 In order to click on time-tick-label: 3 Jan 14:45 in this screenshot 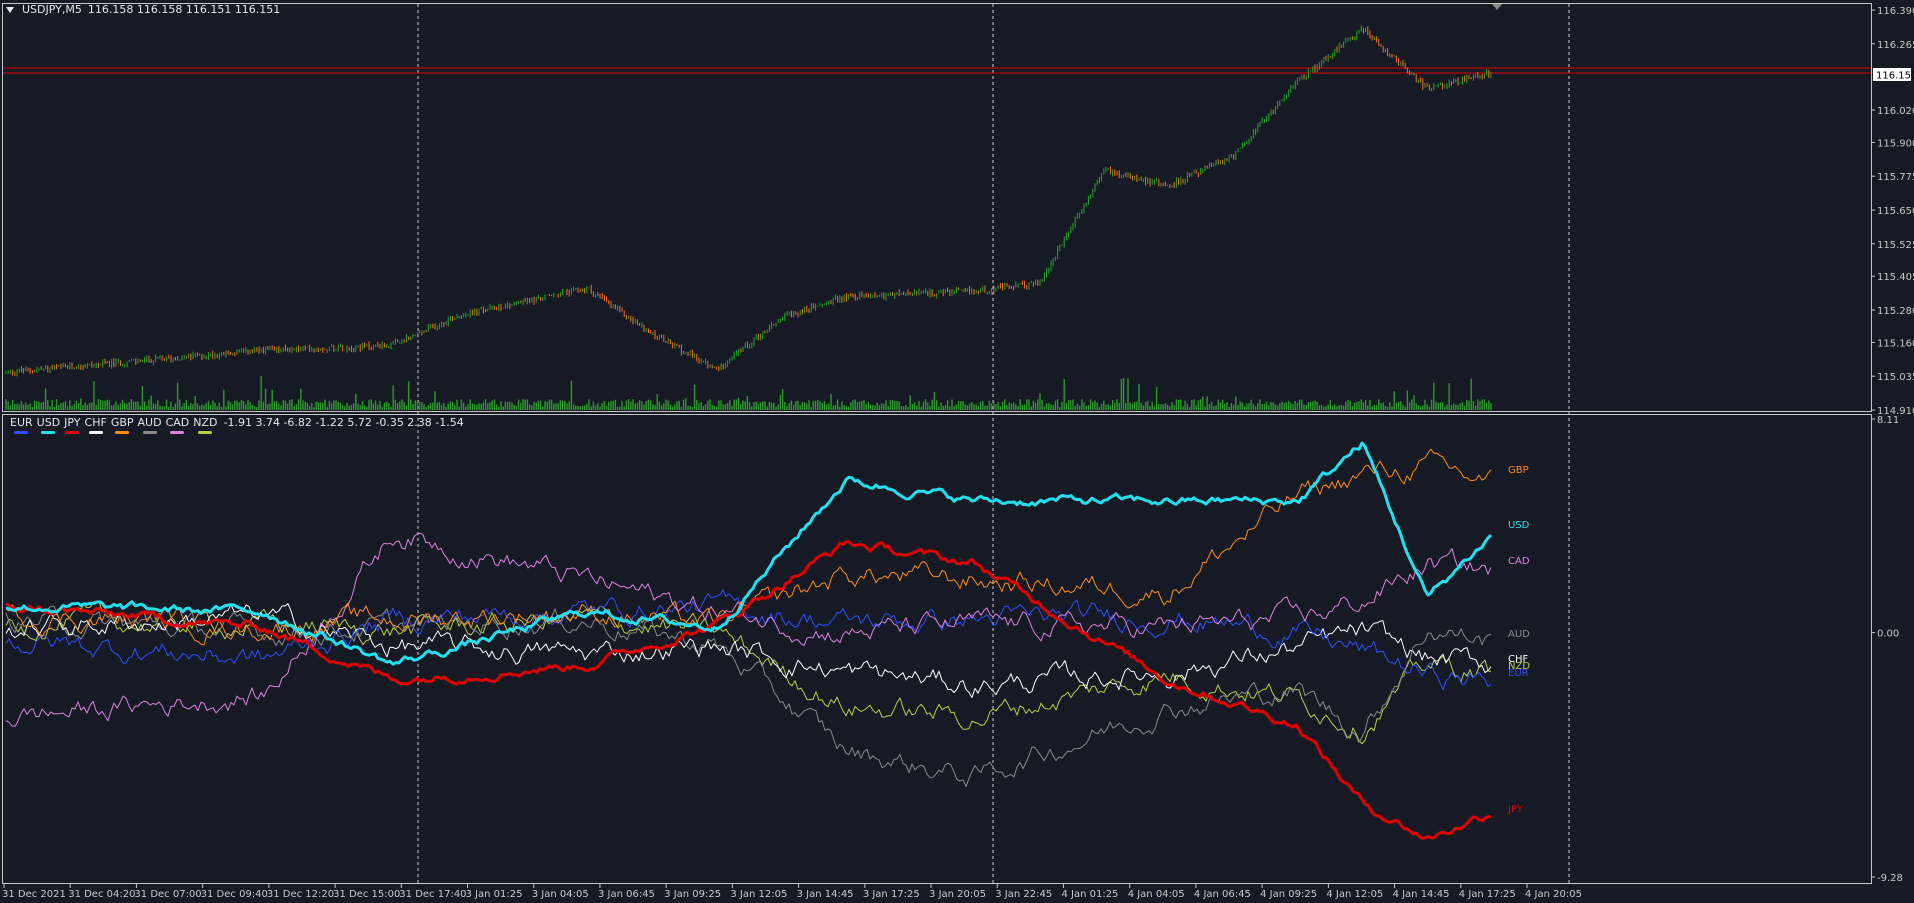, I will do `click(825, 894)`.